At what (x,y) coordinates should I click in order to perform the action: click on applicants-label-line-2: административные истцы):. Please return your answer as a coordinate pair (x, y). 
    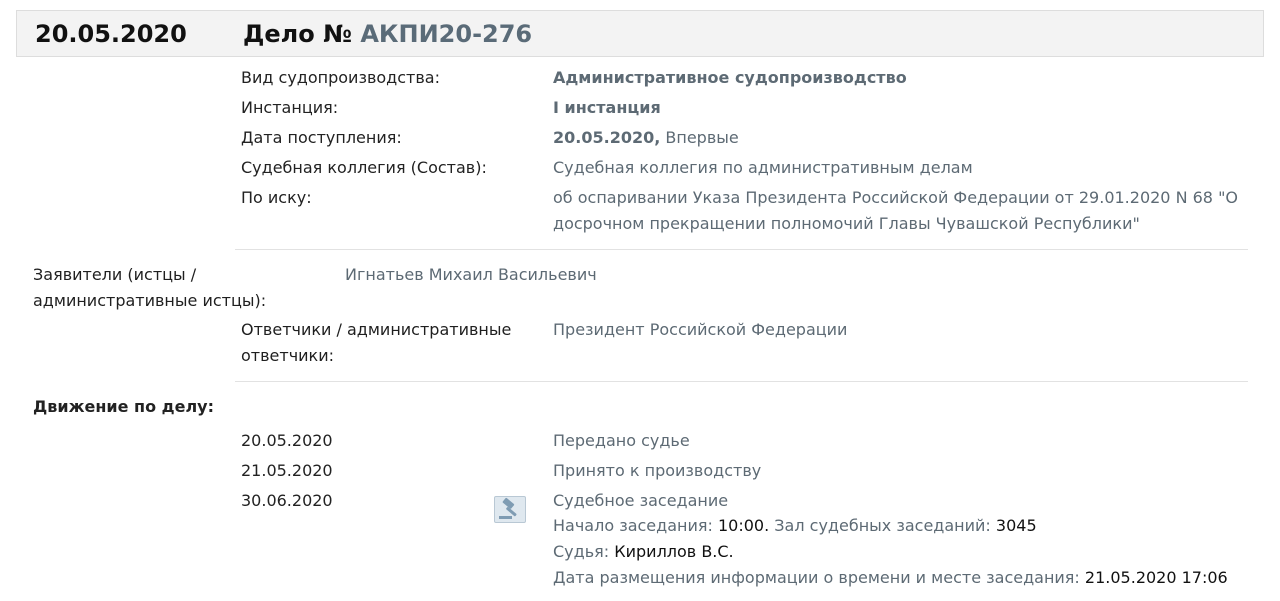
    Looking at the image, I should click on (150, 300).